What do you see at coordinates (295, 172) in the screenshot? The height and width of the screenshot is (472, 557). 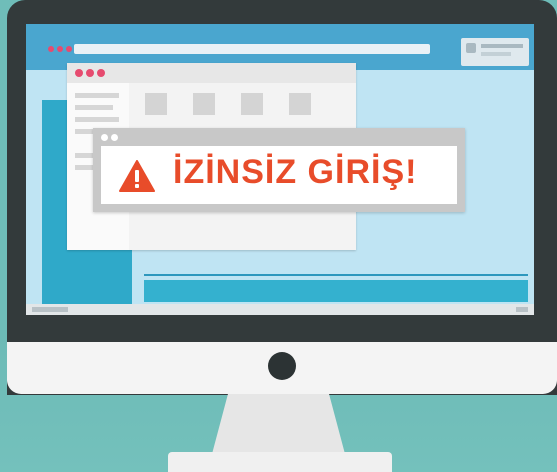 I see `alert-title: İZİNSİZ GİRİŞ!` at bounding box center [295, 172].